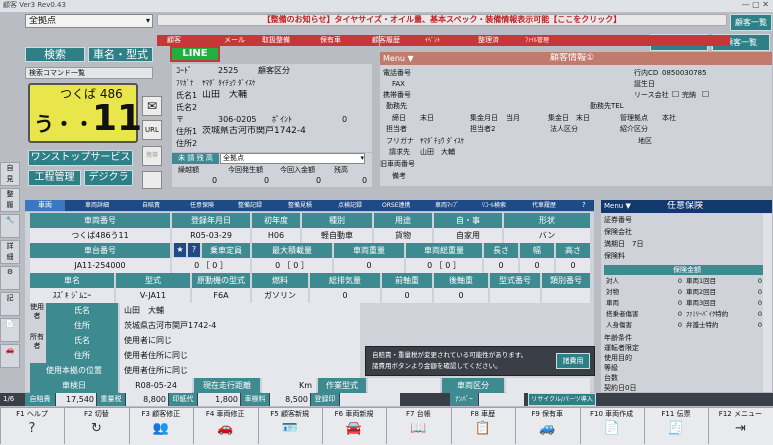 Image resolution: width=773 pixels, height=445 pixels. What do you see at coordinates (108, 178) in the screenshot?
I see `digikura-button: デジクラ` at bounding box center [108, 178].